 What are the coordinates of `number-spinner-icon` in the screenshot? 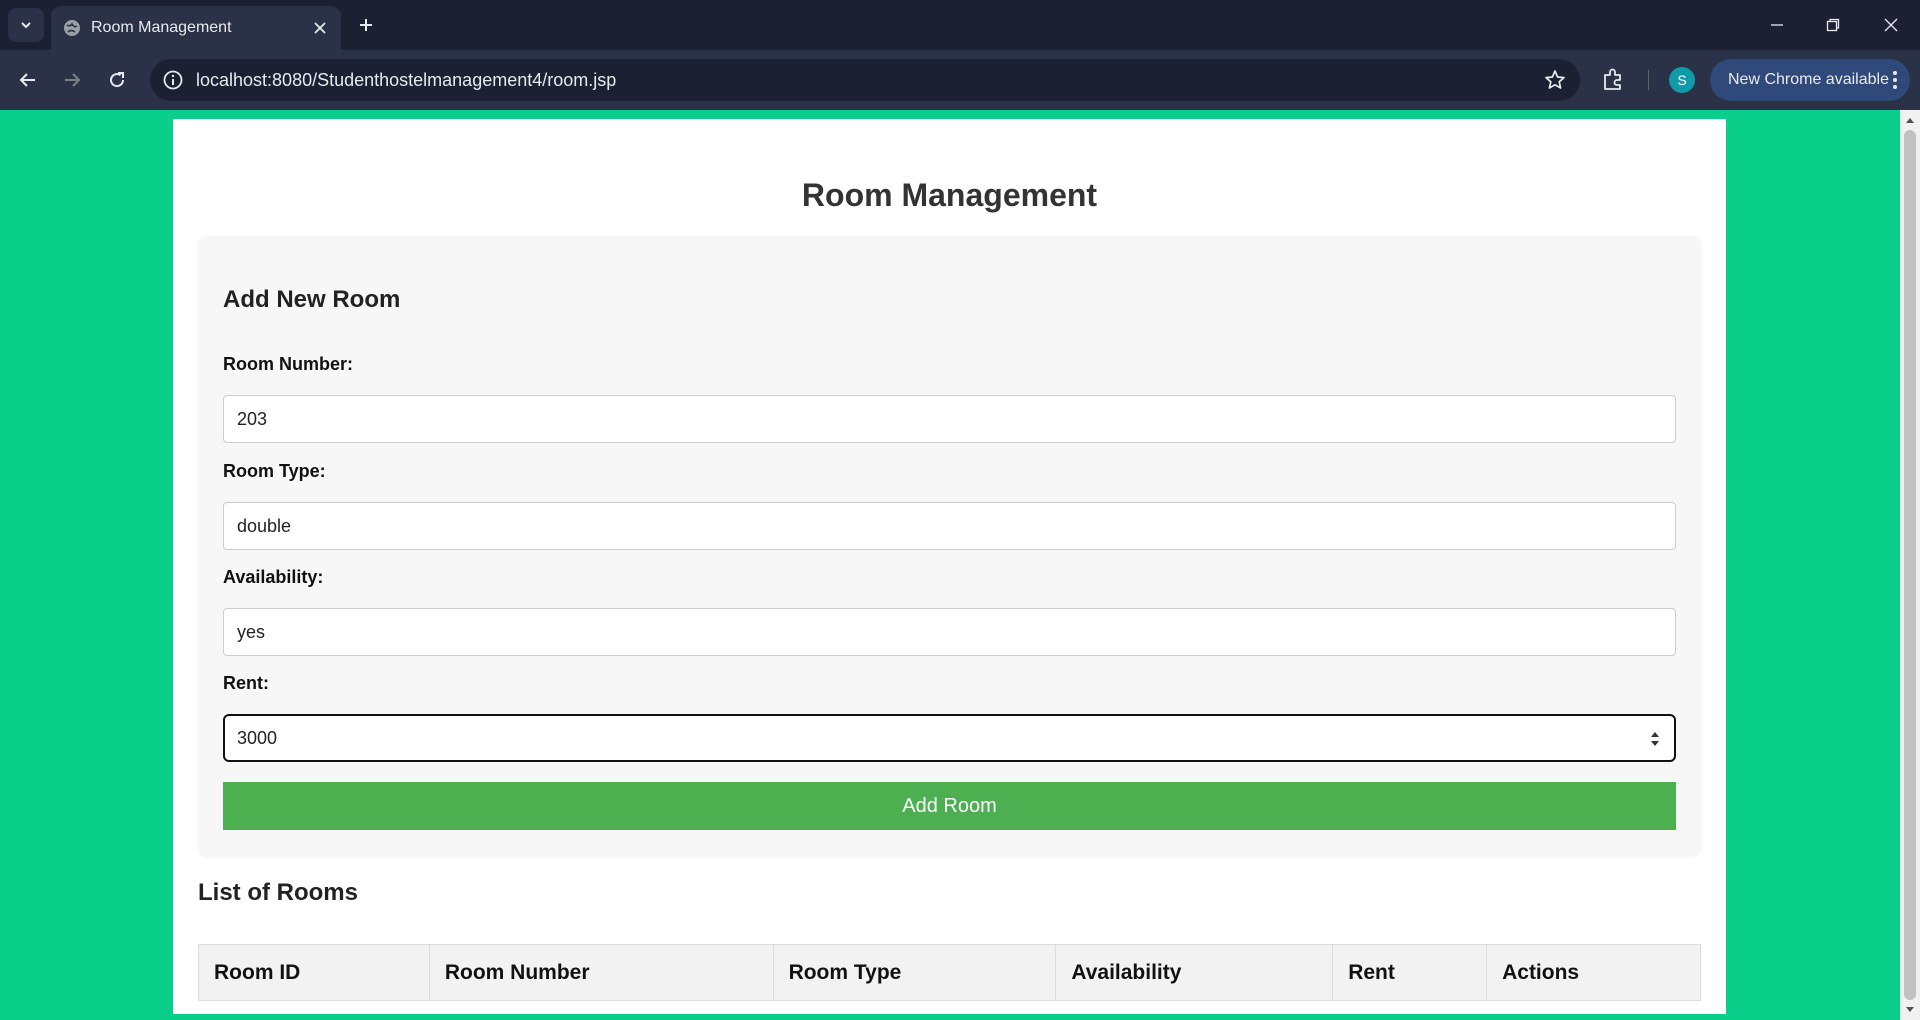 It's located at (1655, 739).